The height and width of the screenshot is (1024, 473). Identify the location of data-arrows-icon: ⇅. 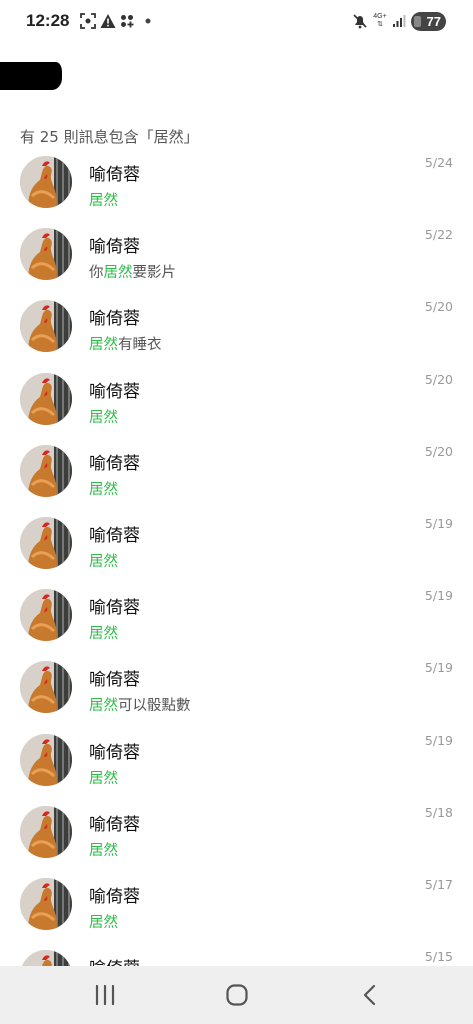
(380, 24).